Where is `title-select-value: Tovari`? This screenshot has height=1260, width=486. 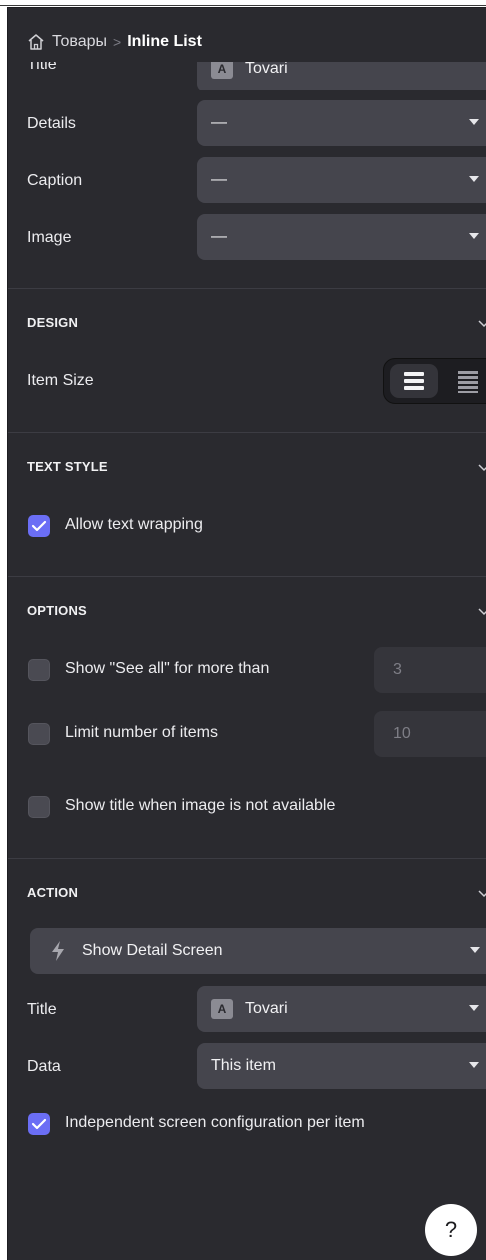 title-select-value: Tovari is located at coordinates (266, 68).